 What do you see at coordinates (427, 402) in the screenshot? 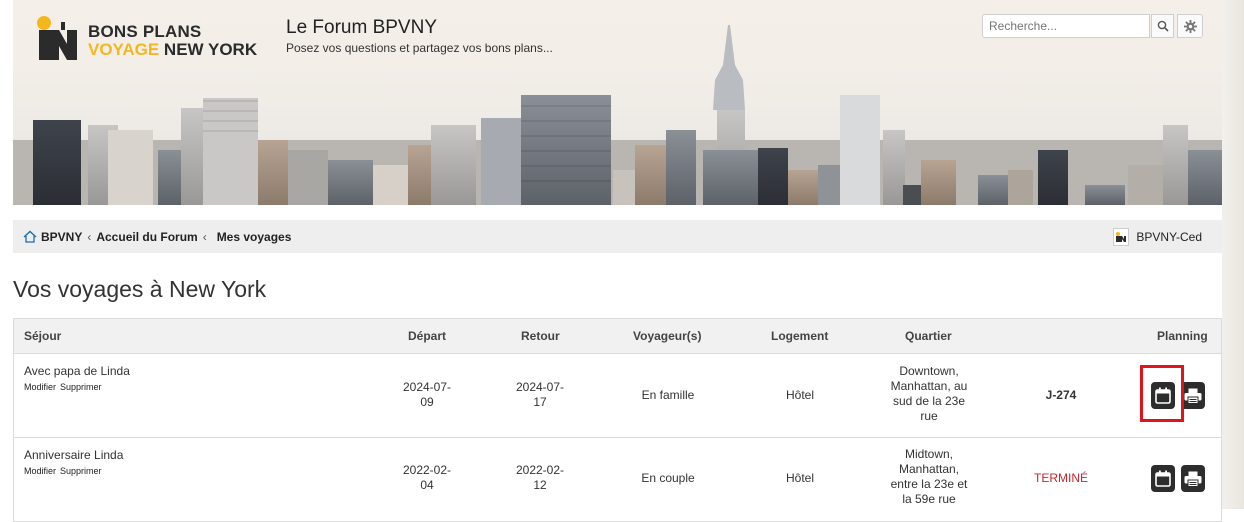
I see `depart-date-part2: 09` at bounding box center [427, 402].